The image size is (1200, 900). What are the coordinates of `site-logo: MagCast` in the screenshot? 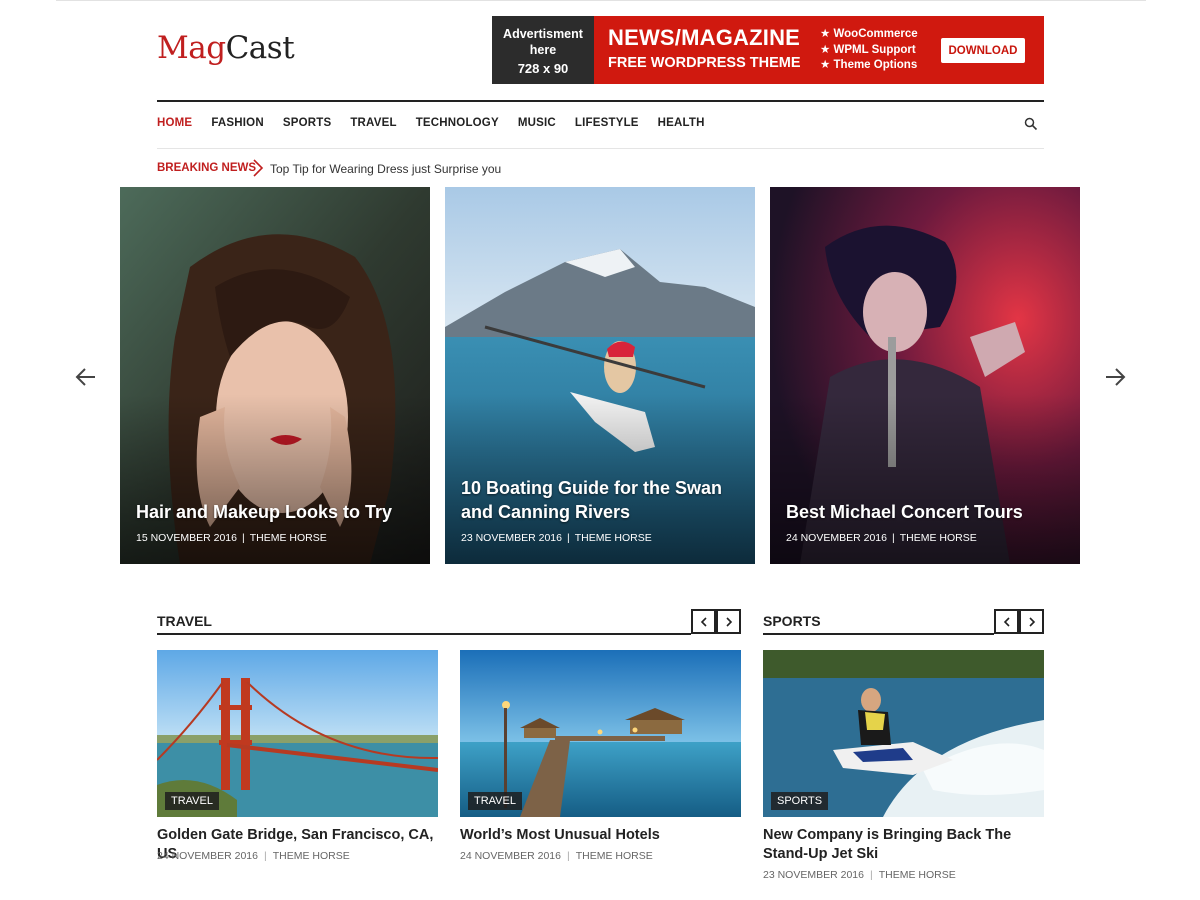 It's located at (226, 48).